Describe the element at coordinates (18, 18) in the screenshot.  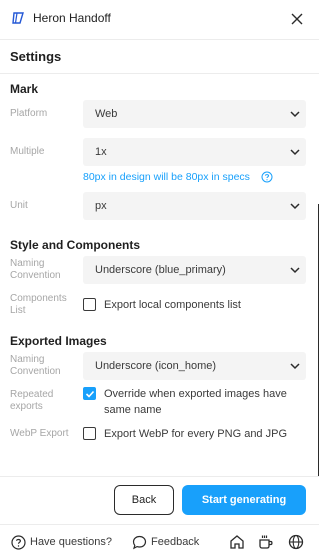
I see `heron-logo-icon` at that location.